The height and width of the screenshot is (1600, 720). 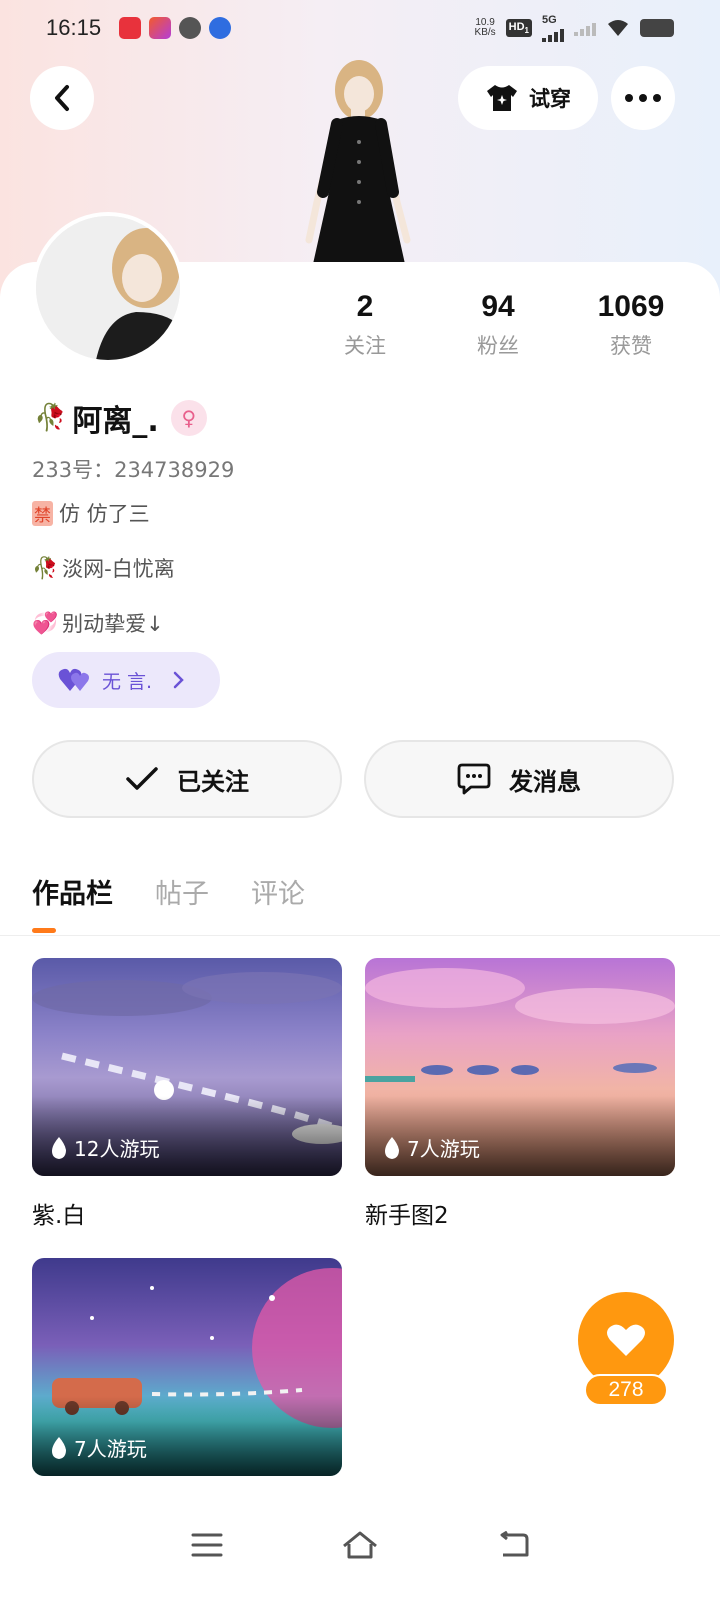 I want to click on more-dots-icon, so click(x=643, y=98).